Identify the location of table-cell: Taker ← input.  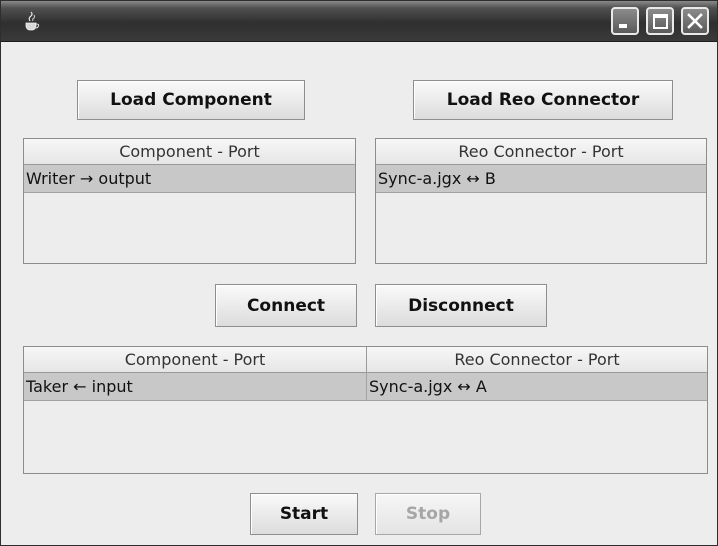
(195, 386).